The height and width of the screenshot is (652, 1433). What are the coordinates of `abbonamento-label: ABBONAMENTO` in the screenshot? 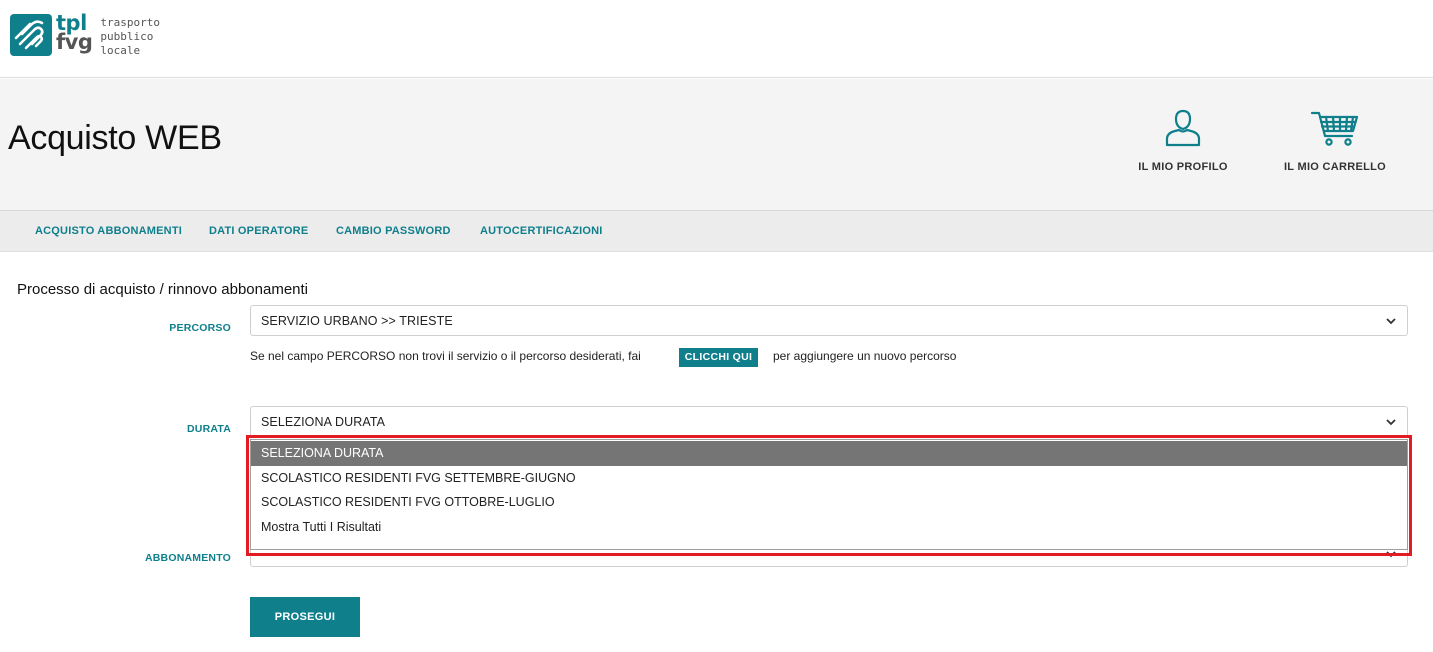 It's located at (187, 558).